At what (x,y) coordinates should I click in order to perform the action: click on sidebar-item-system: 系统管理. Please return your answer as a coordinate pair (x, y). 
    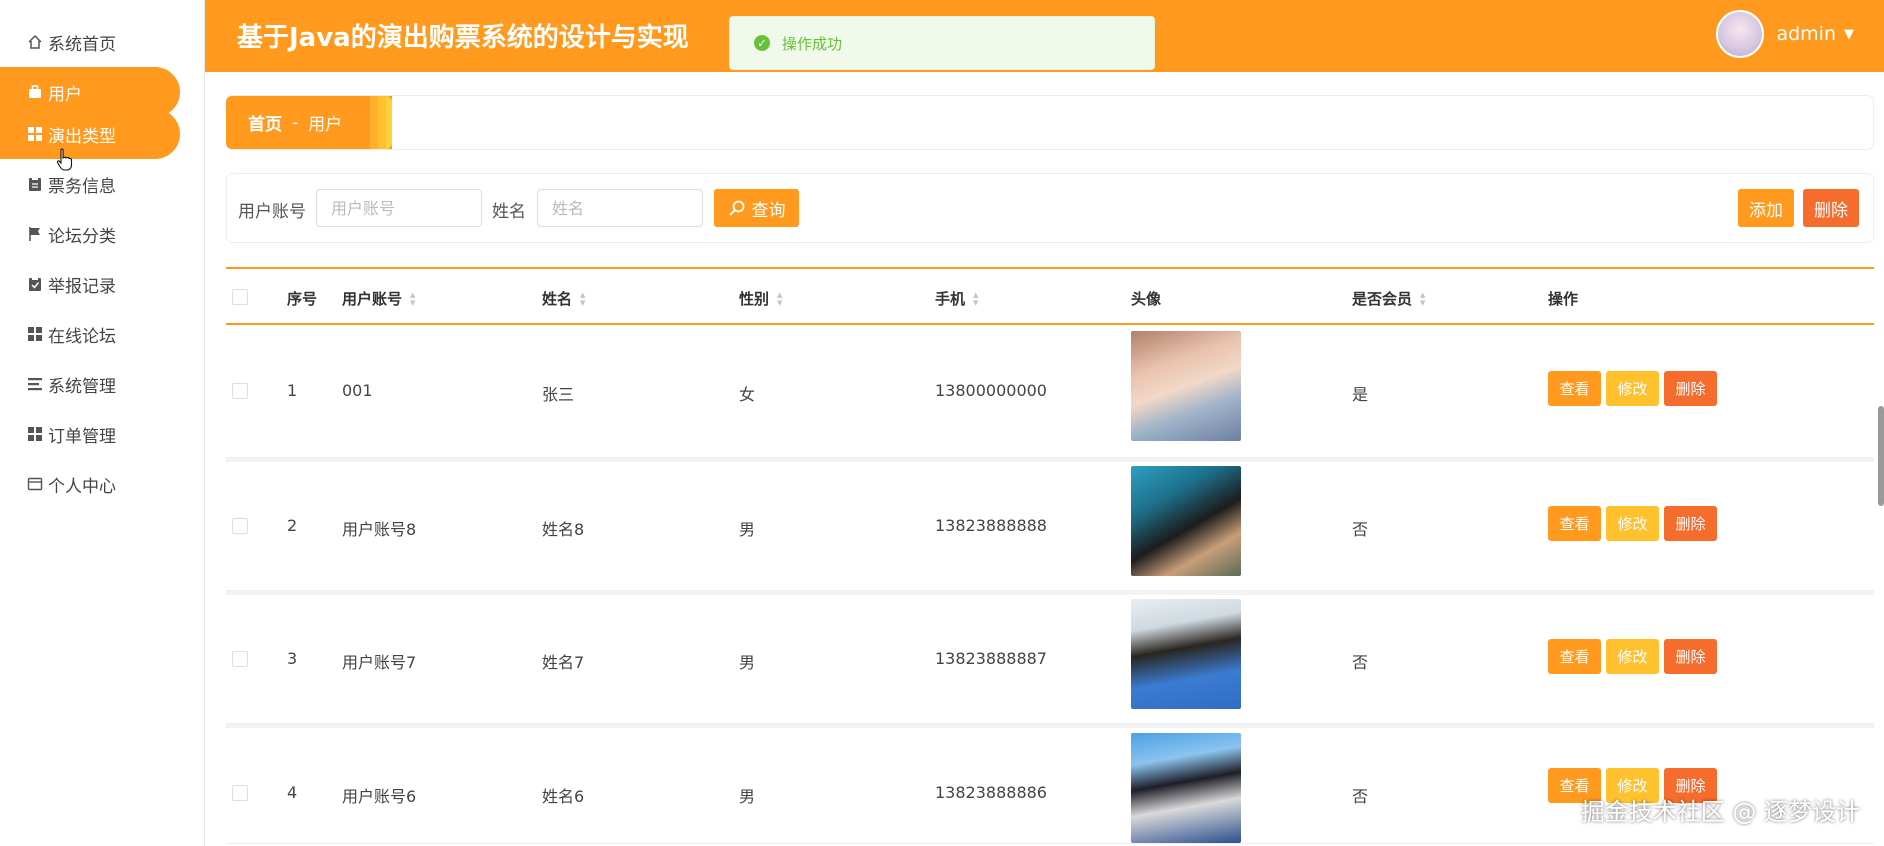
    Looking at the image, I should click on (102, 384).